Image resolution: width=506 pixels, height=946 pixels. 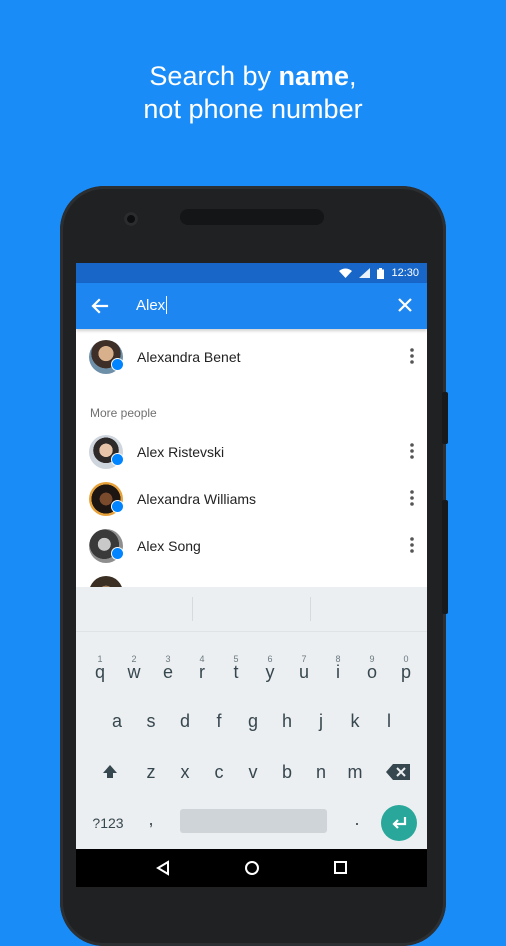 I want to click on key-n: n, so click(x=321, y=772).